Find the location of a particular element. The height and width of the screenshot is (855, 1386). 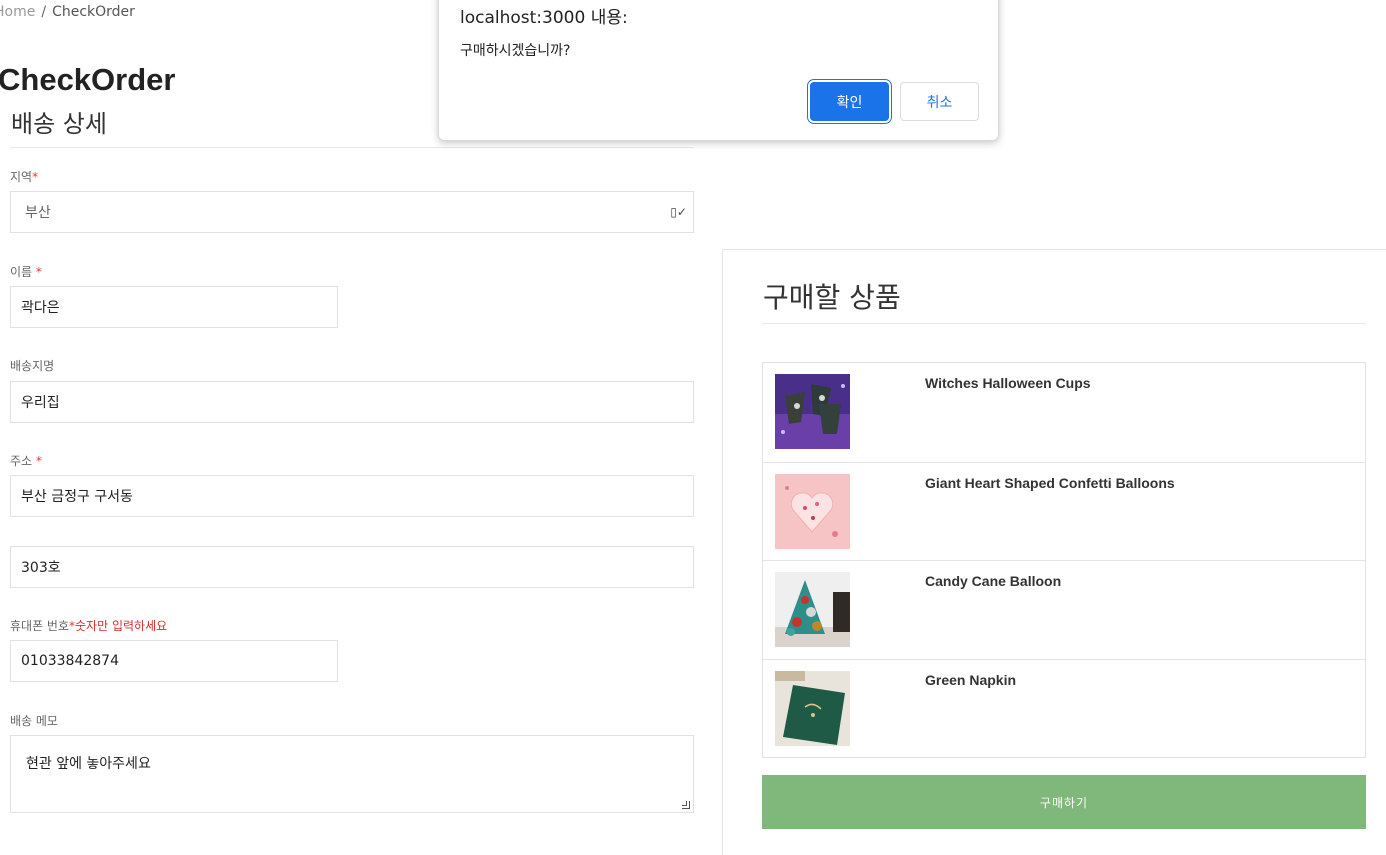

address-input: 부산 금정구 구서동 is located at coordinates (352, 496).